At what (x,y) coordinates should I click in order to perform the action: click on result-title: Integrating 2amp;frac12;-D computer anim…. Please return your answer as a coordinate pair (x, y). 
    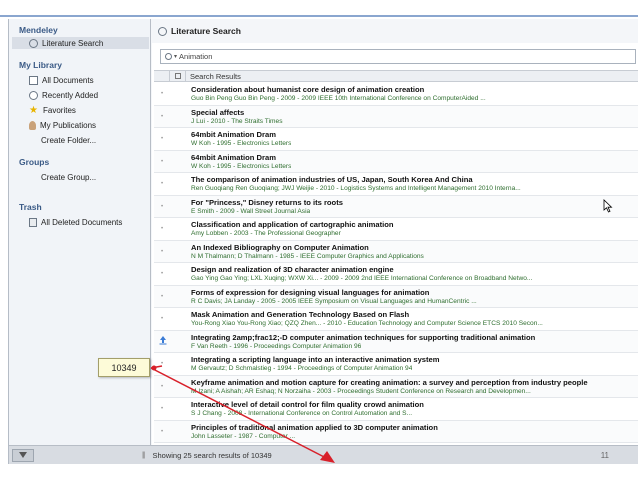
    Looking at the image, I should click on (363, 337).